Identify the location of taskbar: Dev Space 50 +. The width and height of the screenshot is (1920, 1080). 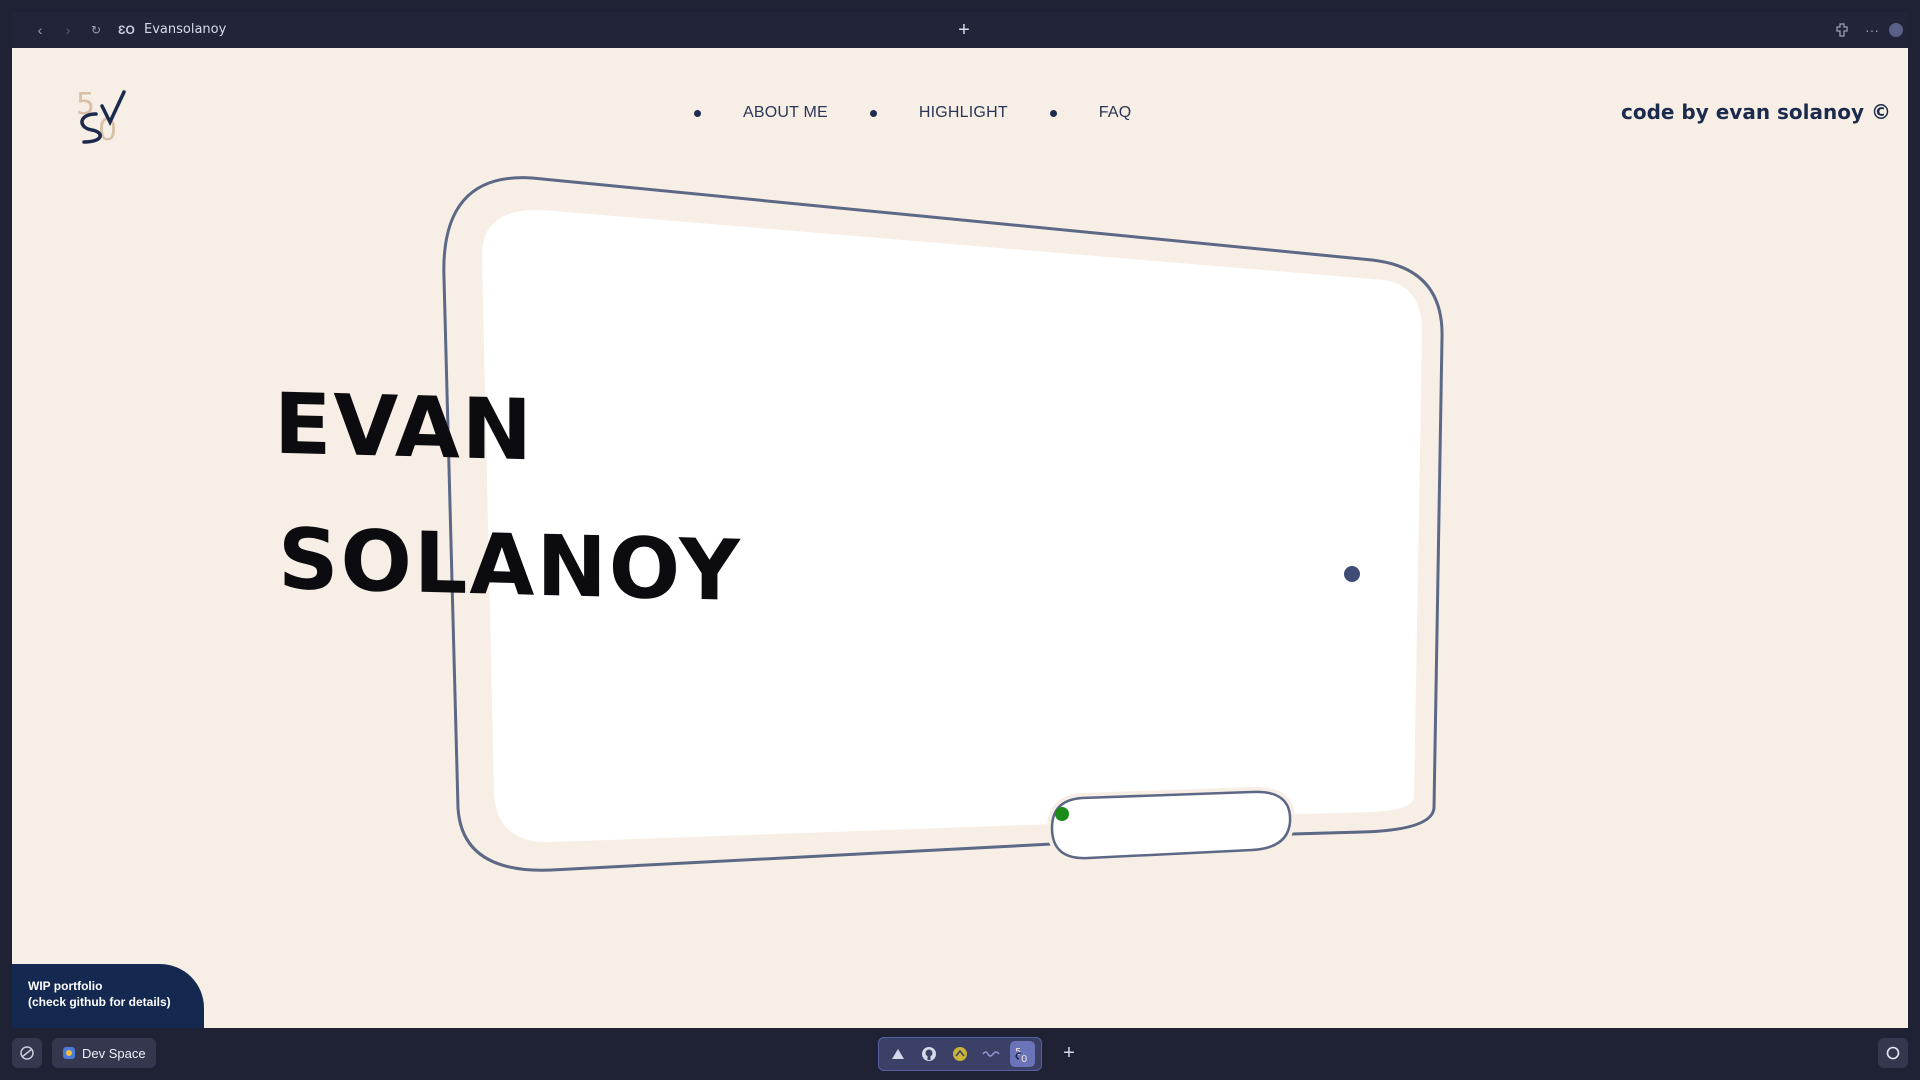
(960, 1054).